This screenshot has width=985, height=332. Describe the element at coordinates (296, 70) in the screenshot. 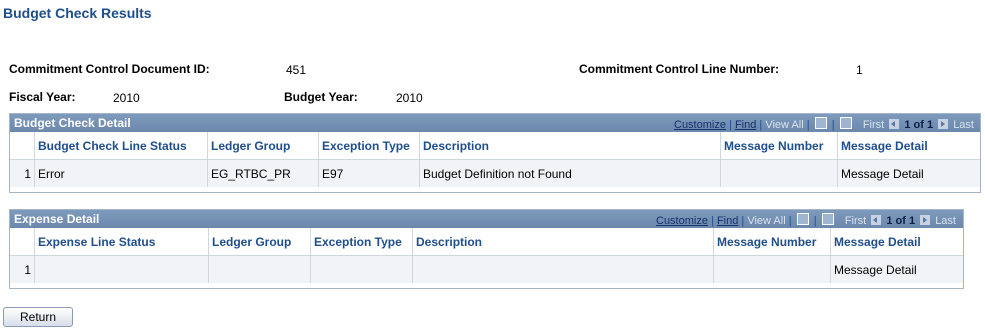

I see `document-id-value: 451` at that location.